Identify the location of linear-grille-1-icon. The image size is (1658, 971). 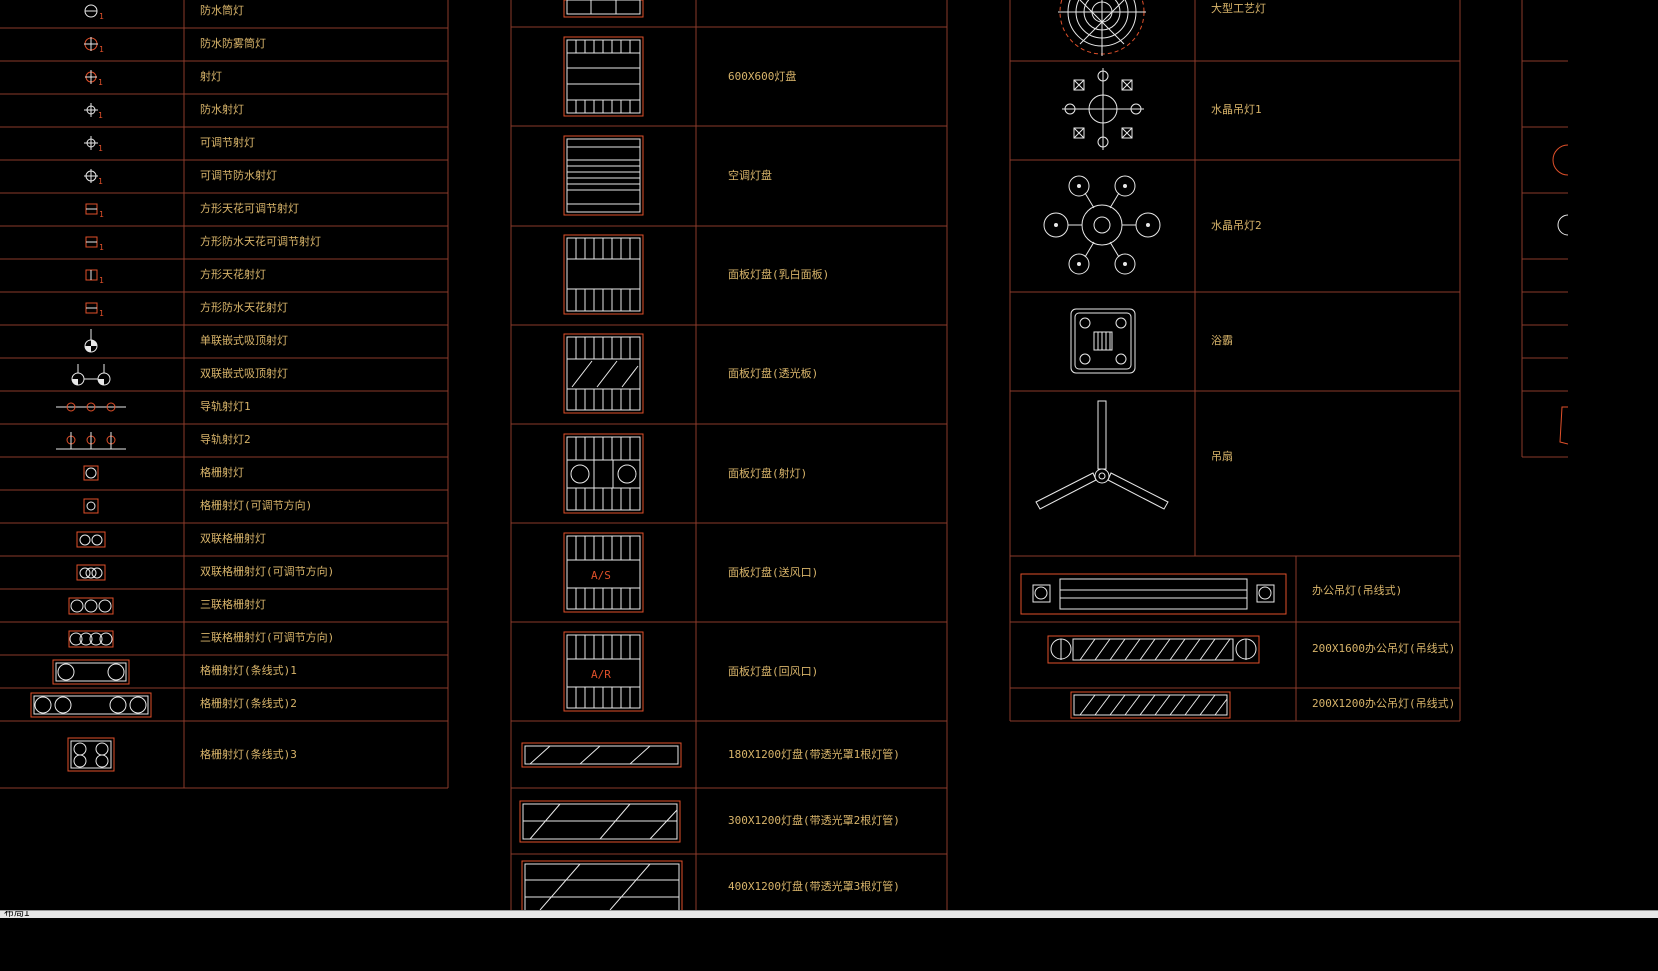
(91, 672).